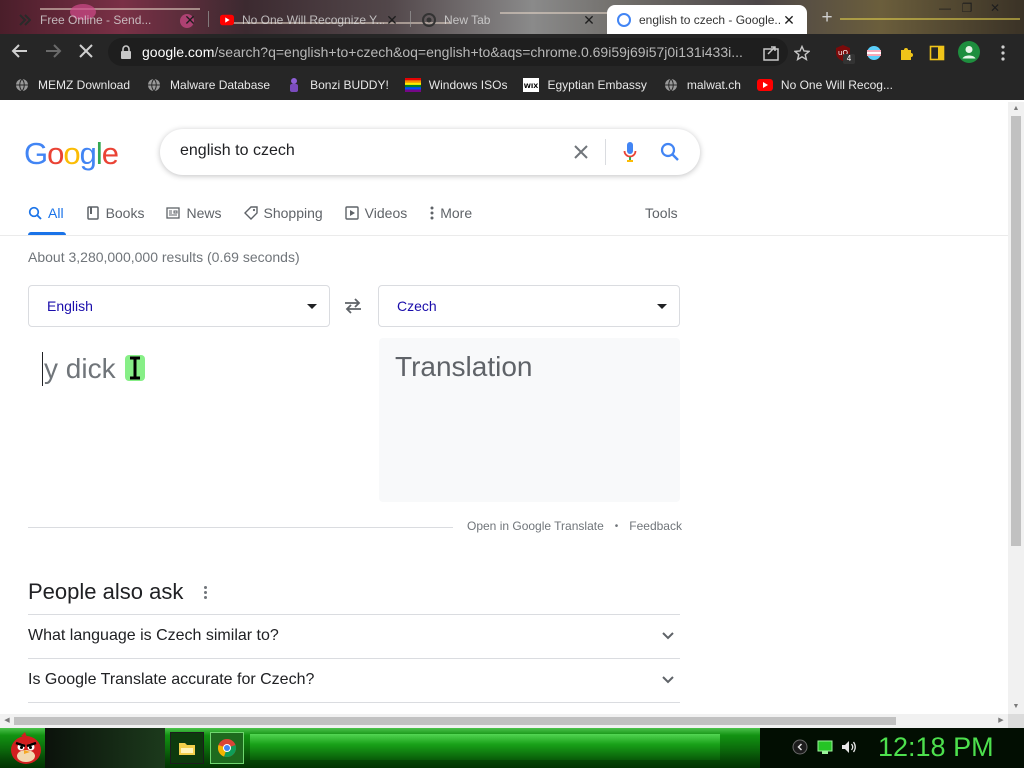  What do you see at coordinates (105, 748) in the screenshot?
I see `taskbar-panel` at bounding box center [105, 748].